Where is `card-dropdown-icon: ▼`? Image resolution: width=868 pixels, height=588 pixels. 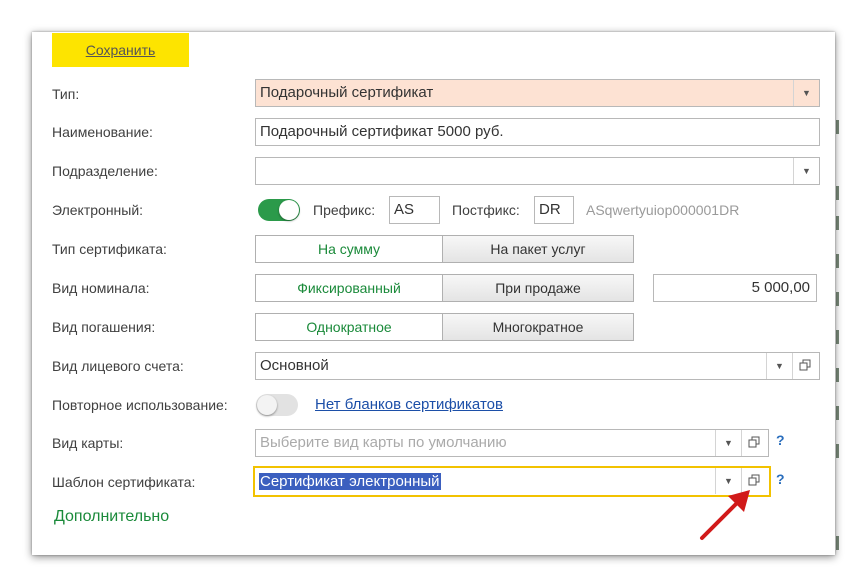
card-dropdown-icon: ▼ is located at coordinates (728, 443).